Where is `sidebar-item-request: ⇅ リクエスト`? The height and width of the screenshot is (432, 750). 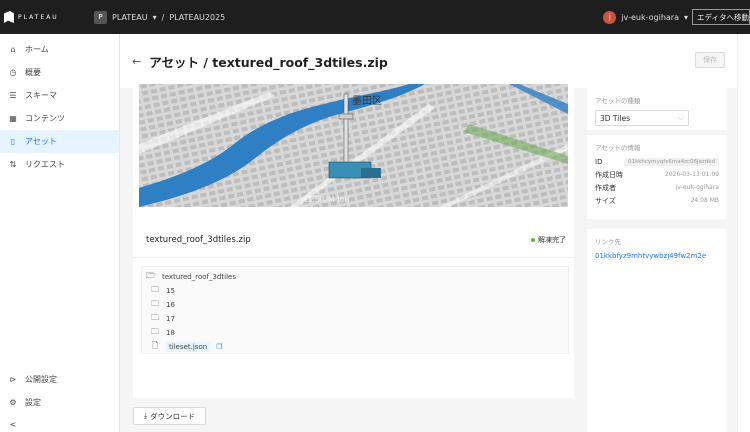 sidebar-item-request: ⇅ リクエスト is located at coordinates (59, 164).